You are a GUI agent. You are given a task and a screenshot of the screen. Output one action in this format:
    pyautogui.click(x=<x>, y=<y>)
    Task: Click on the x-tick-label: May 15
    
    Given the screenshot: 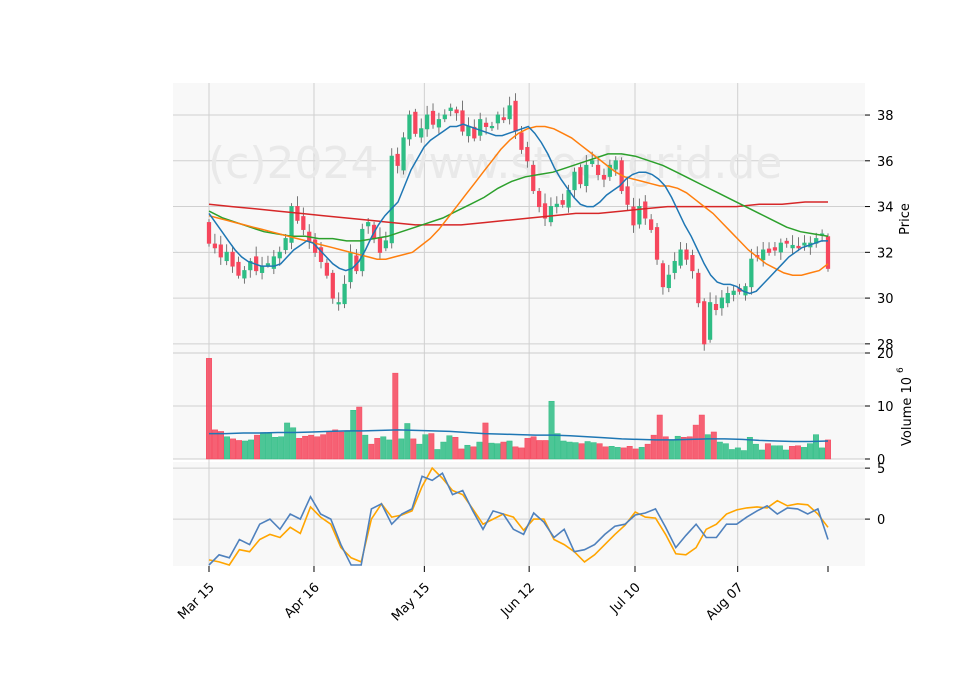 What is the action you would take?
    pyautogui.click(x=411, y=602)
    